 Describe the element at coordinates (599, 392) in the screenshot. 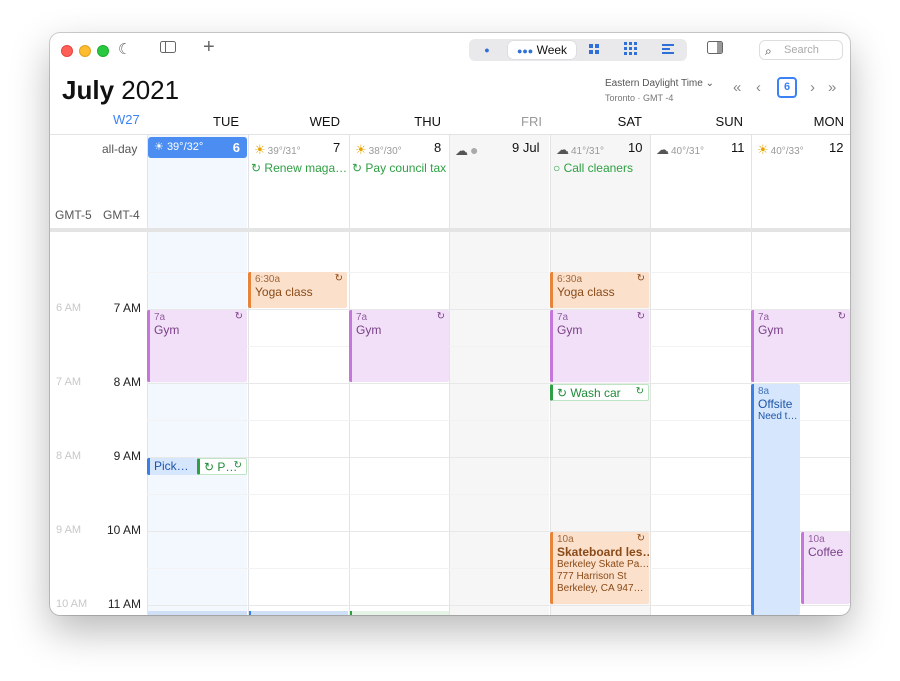

I see `event-wash-car: ↻ Wash car ↻` at that location.